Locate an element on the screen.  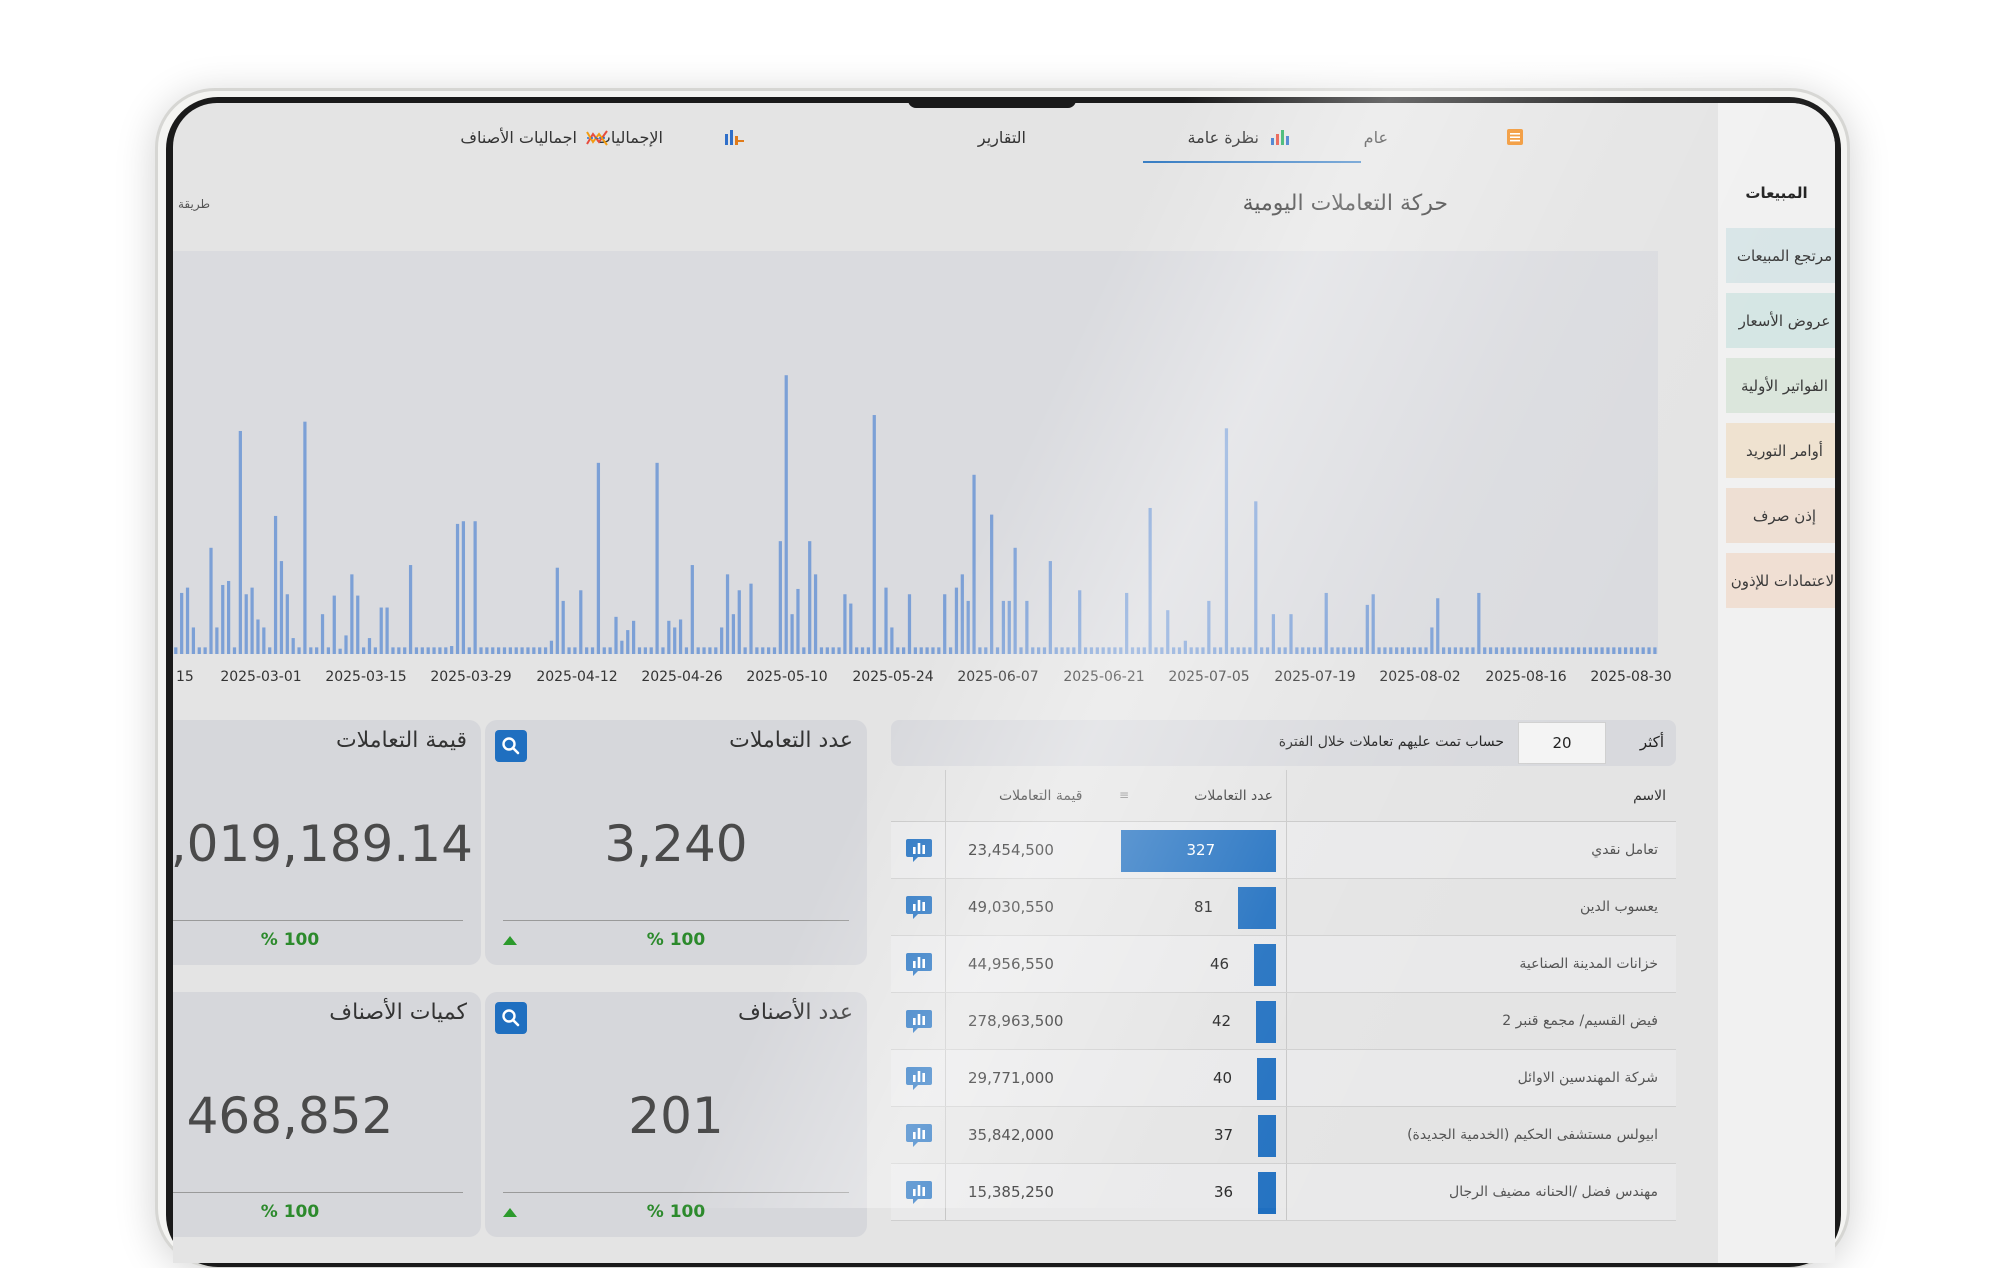
sidebar-item-issue-permit: إذن صرف is located at coordinates (1780, 515).